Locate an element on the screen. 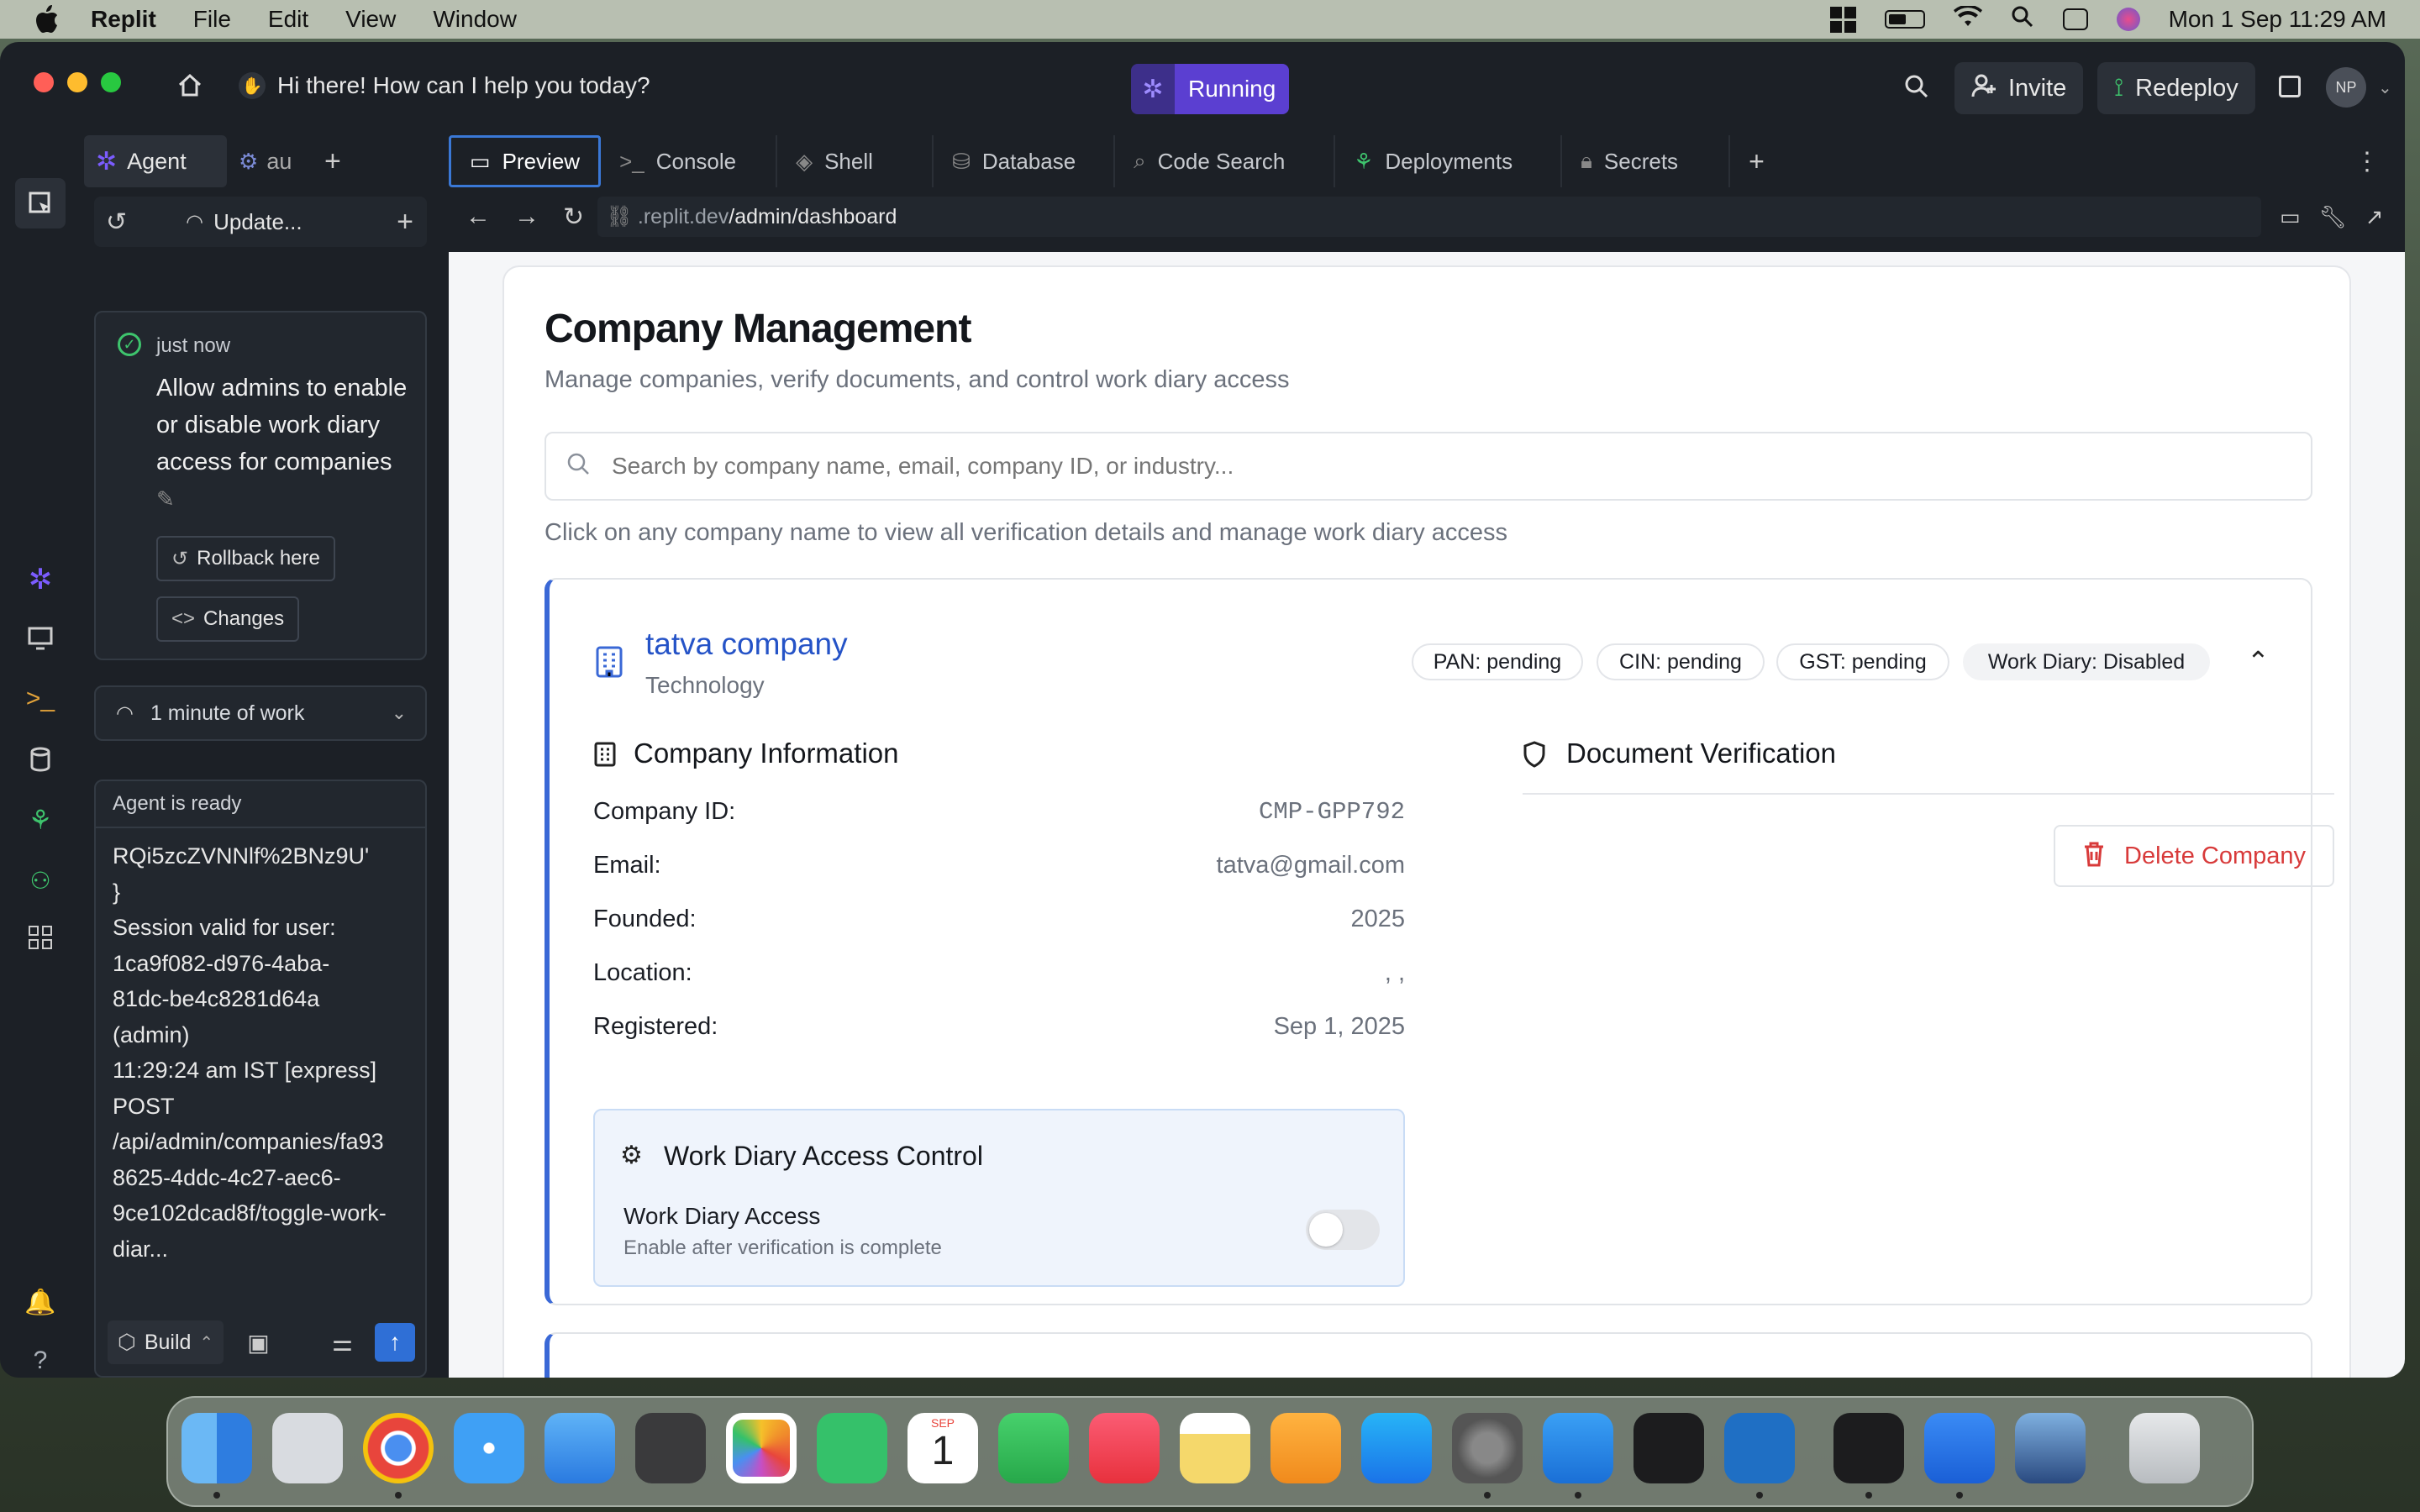 This screenshot has width=2420, height=1512. control-center-icon is located at coordinates (2075, 19).